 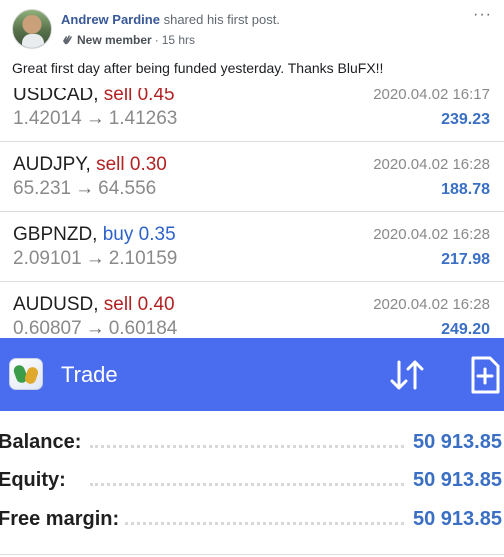 What do you see at coordinates (33, 41) in the screenshot?
I see `avatar-figure` at bounding box center [33, 41].